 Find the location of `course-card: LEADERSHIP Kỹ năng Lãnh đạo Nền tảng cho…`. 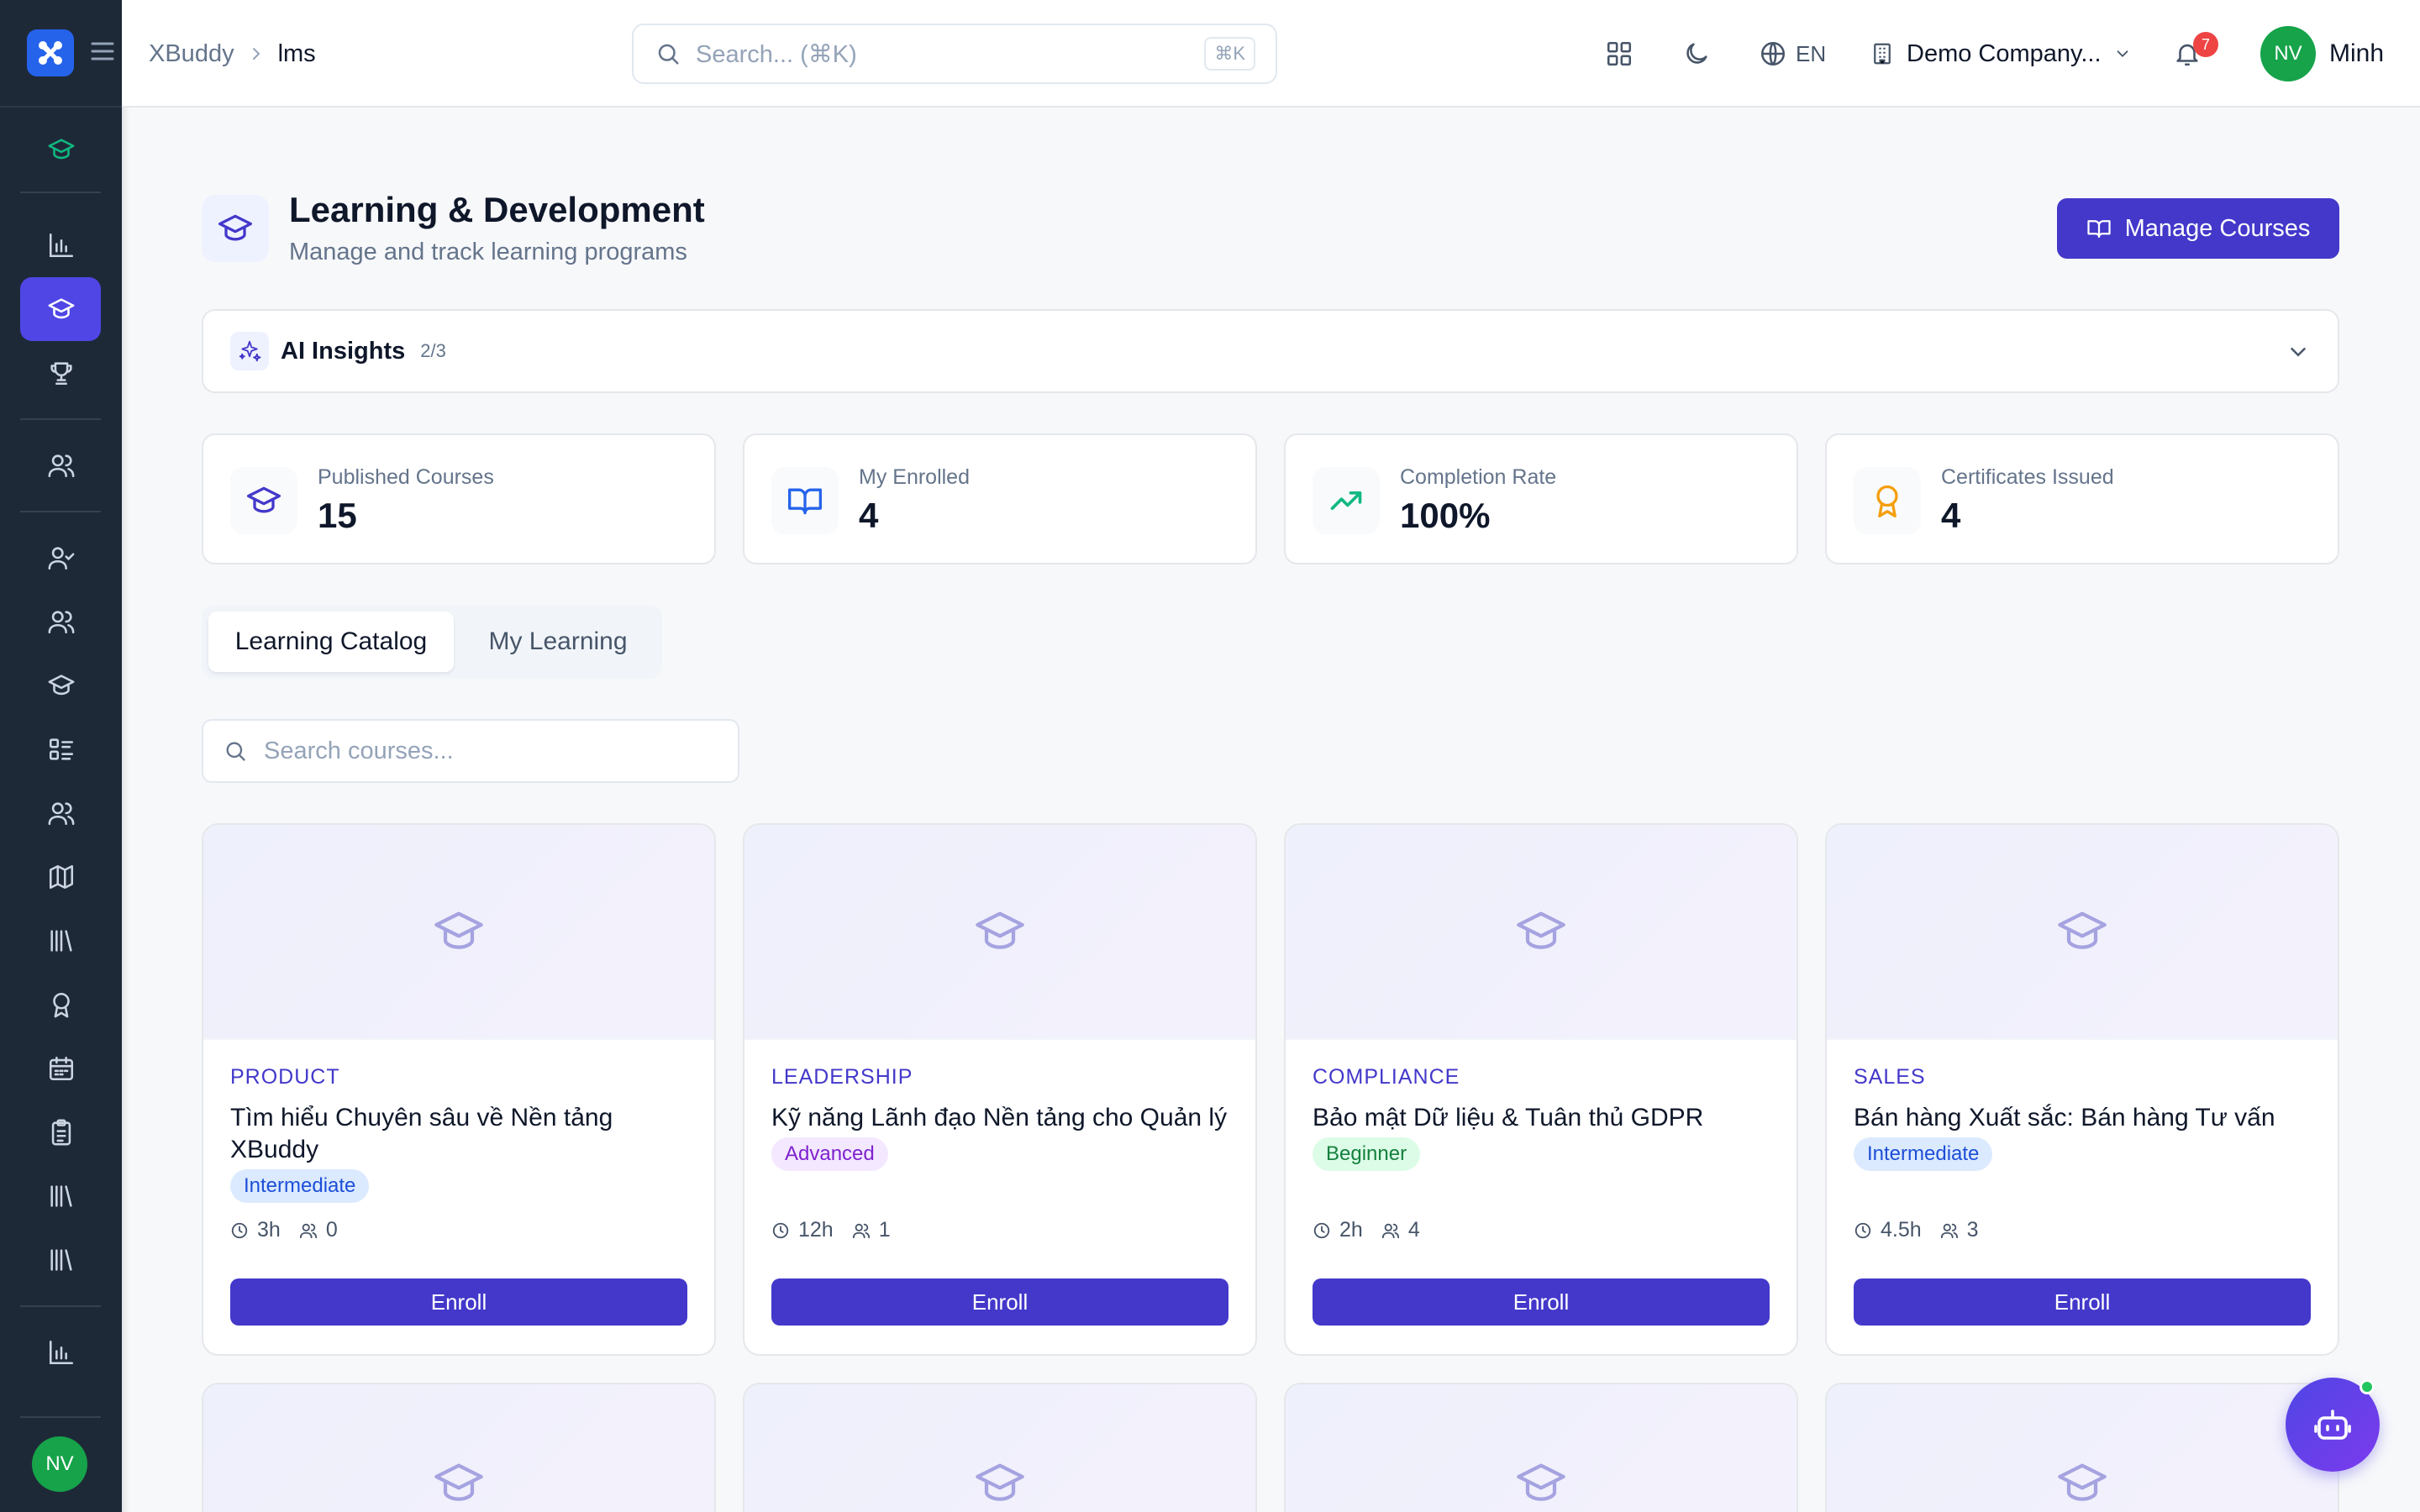

course-card: LEADERSHIP Kỹ năng Lãnh đạo Nền tảng cho… is located at coordinates (1000, 1089).